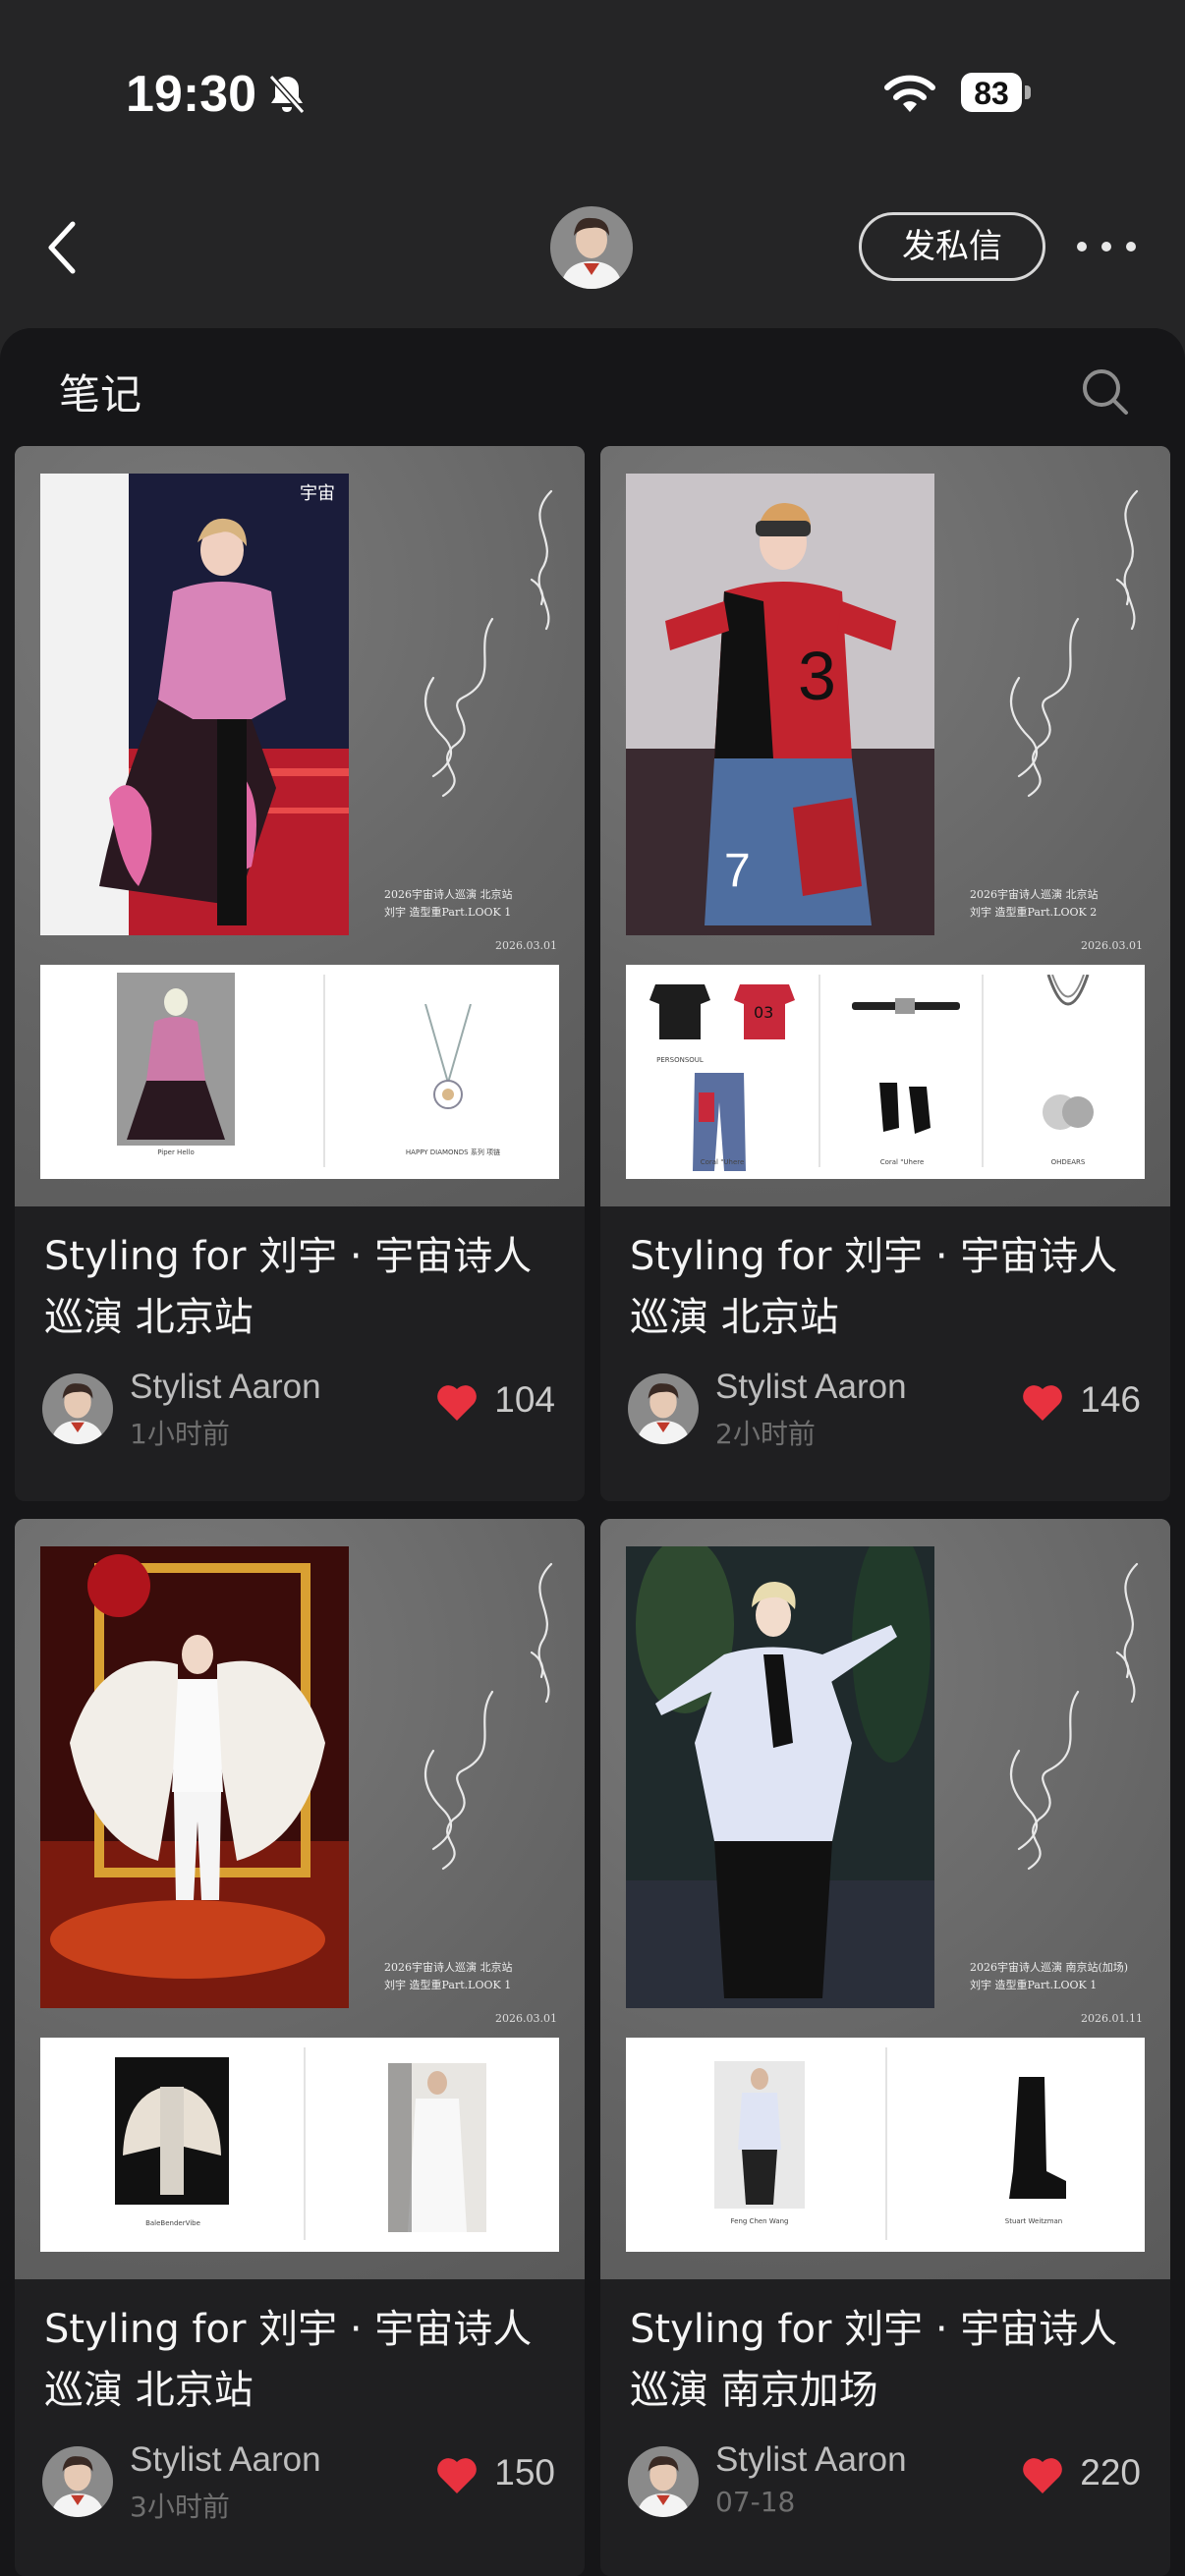 Image resolution: width=1185 pixels, height=2576 pixels. I want to click on cover-caption: 2026宇宙诗人巡演 南京站(加场) 刘宇 造型重Part.LOOK 1, so click(1049, 1976).